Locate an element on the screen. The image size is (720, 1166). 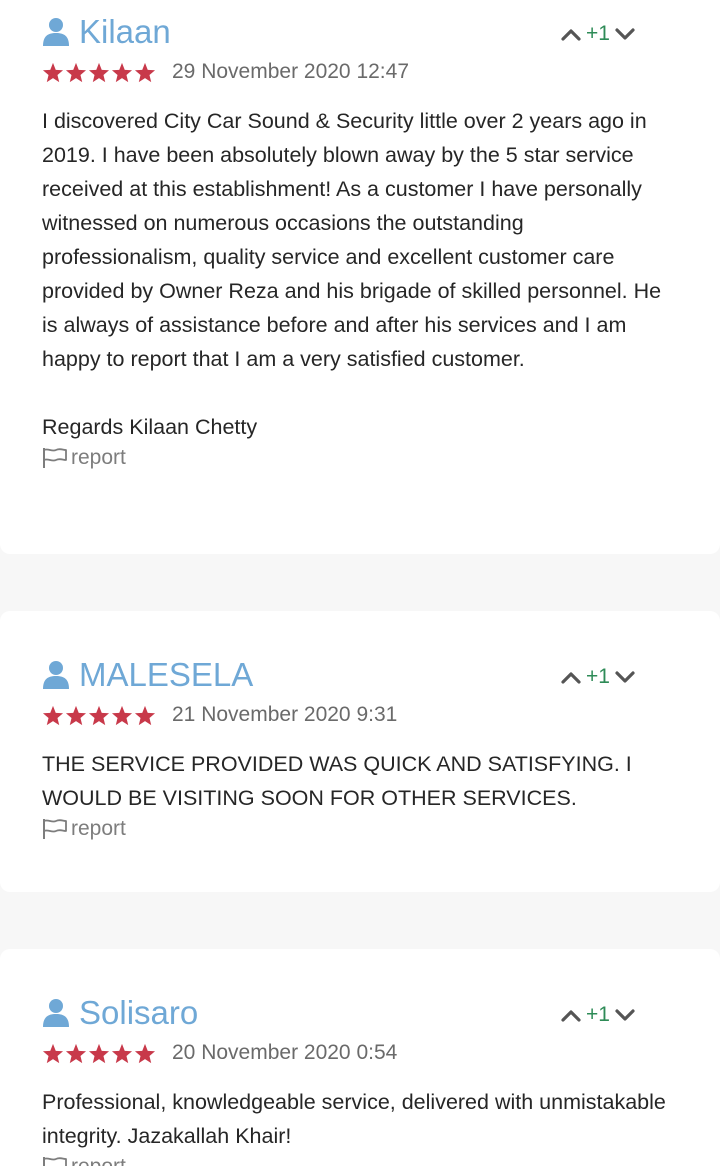
review-author: Solisaro is located at coordinates (120, 1013).